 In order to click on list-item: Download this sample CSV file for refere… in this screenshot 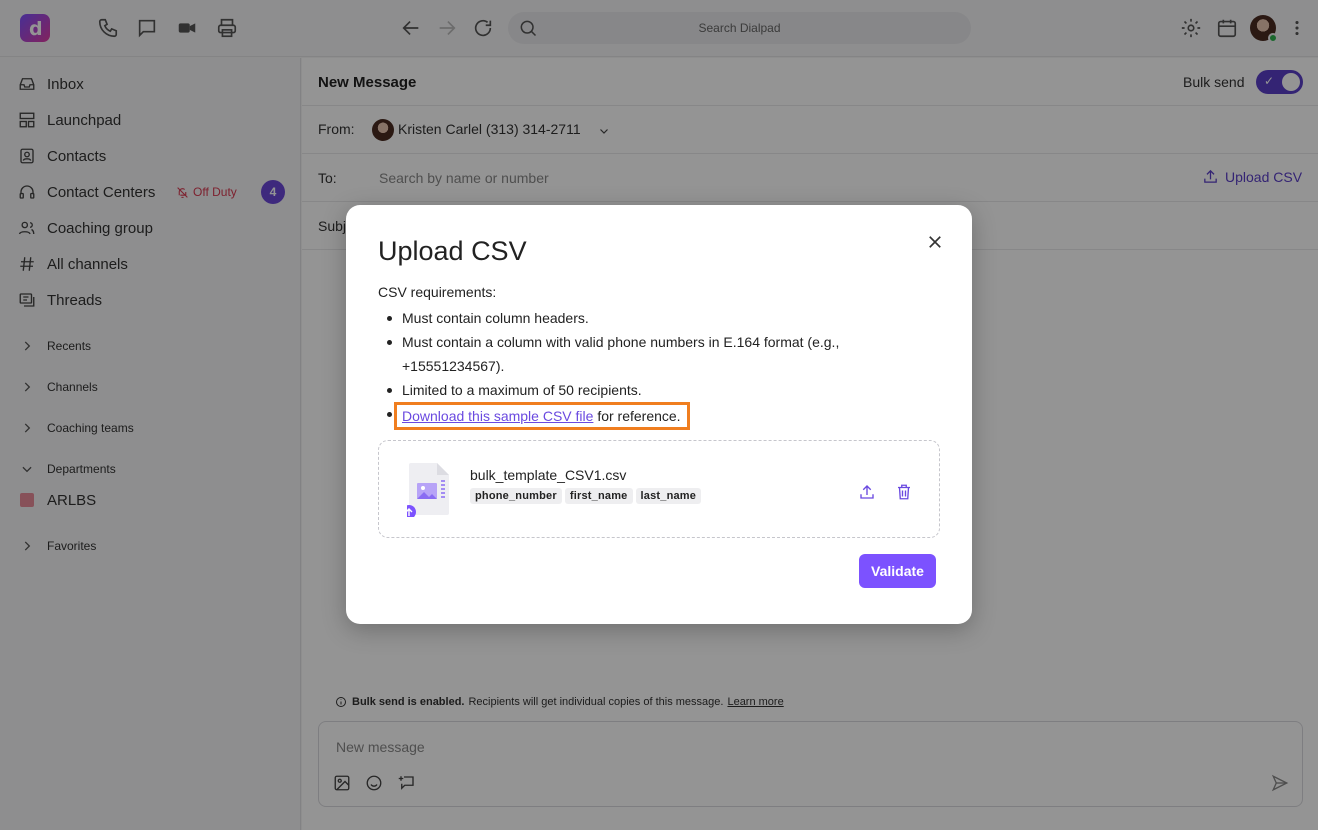, I will do `click(648, 416)`.